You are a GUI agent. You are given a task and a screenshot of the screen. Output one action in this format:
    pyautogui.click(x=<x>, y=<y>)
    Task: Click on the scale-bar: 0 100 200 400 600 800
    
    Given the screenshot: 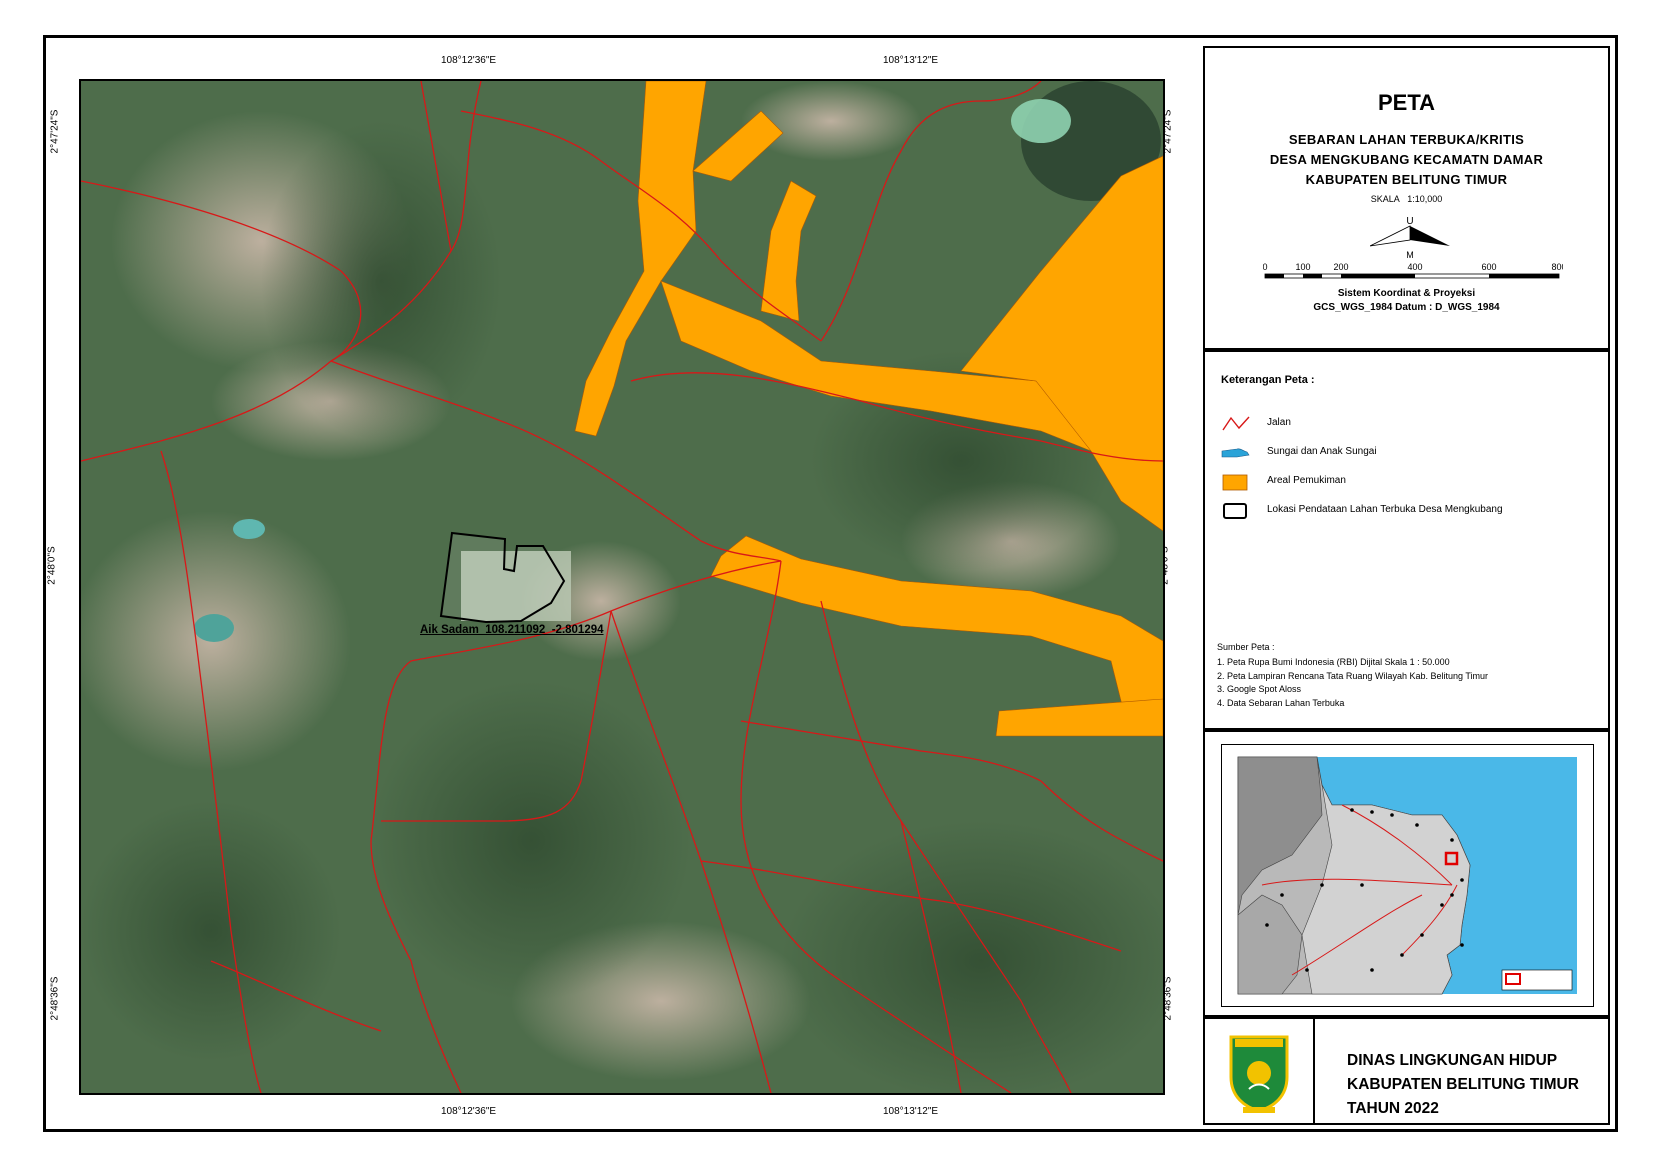 What is the action you would take?
    pyautogui.click(x=1414, y=275)
    